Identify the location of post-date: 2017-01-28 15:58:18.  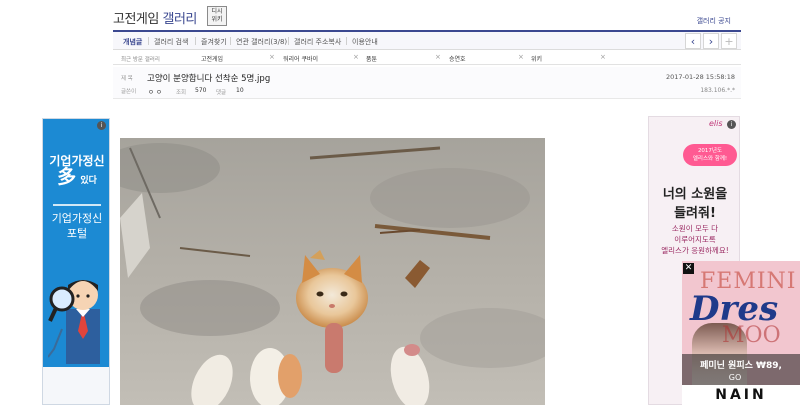
(700, 77).